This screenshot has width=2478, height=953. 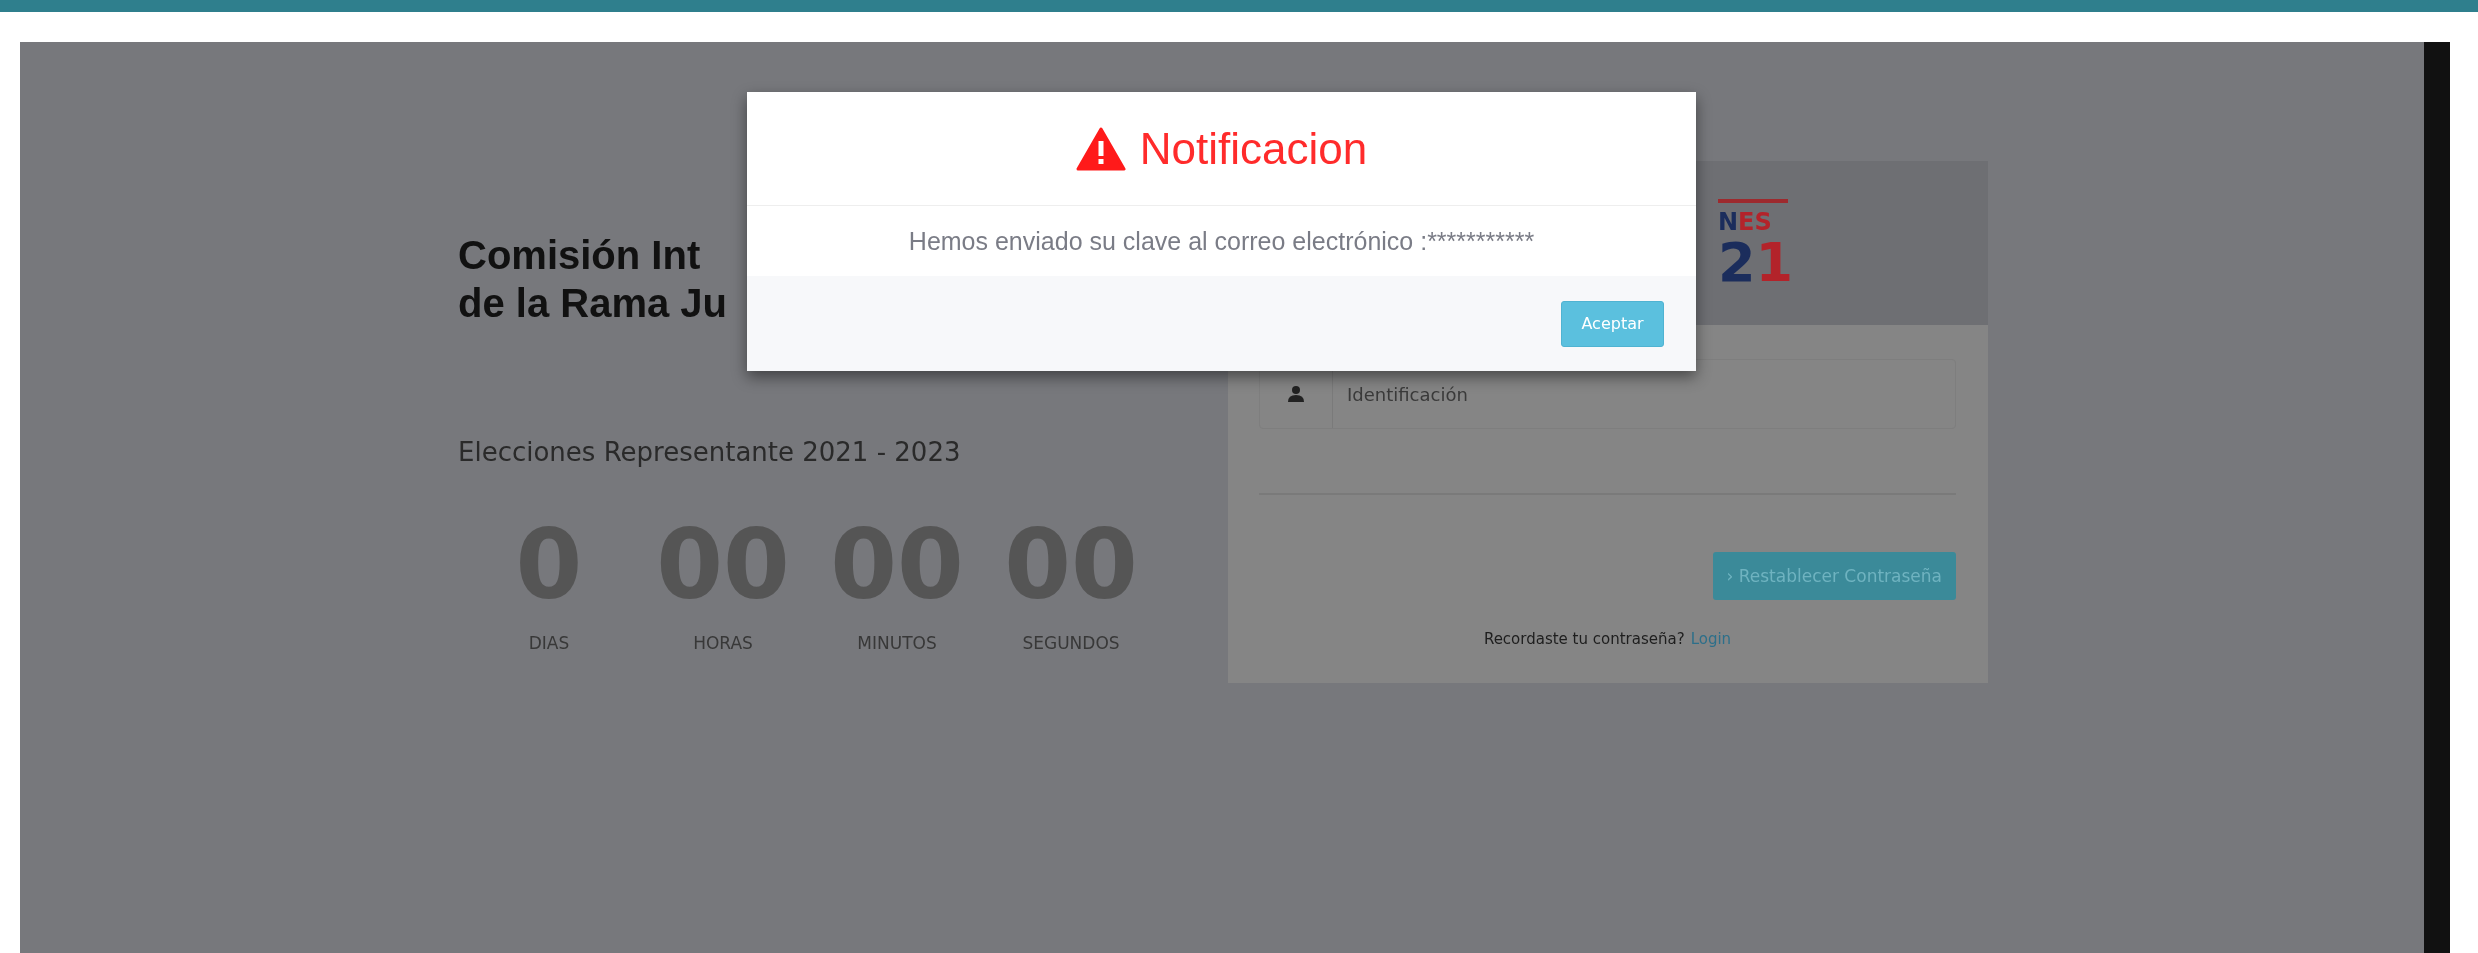 What do you see at coordinates (897, 643) in the screenshot?
I see `countdown-unit: MINUTOS` at bounding box center [897, 643].